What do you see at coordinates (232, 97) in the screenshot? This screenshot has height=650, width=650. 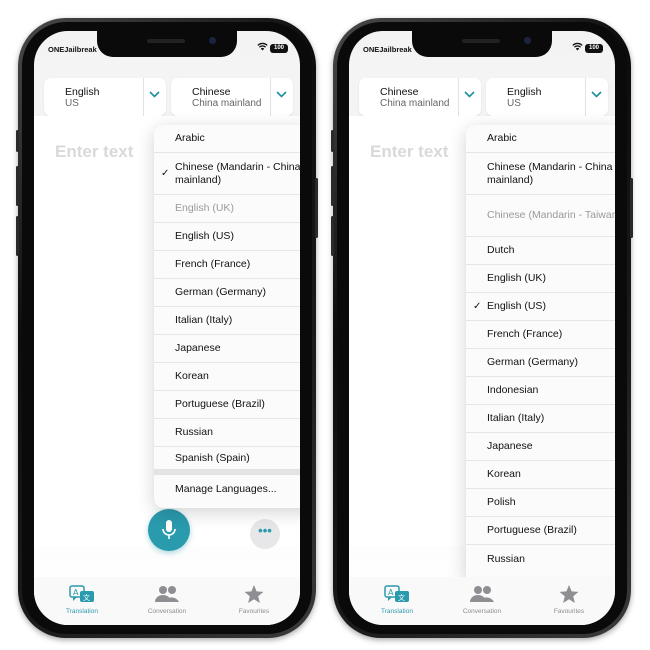 I see `target-language-selector: Chinese China mainland` at bounding box center [232, 97].